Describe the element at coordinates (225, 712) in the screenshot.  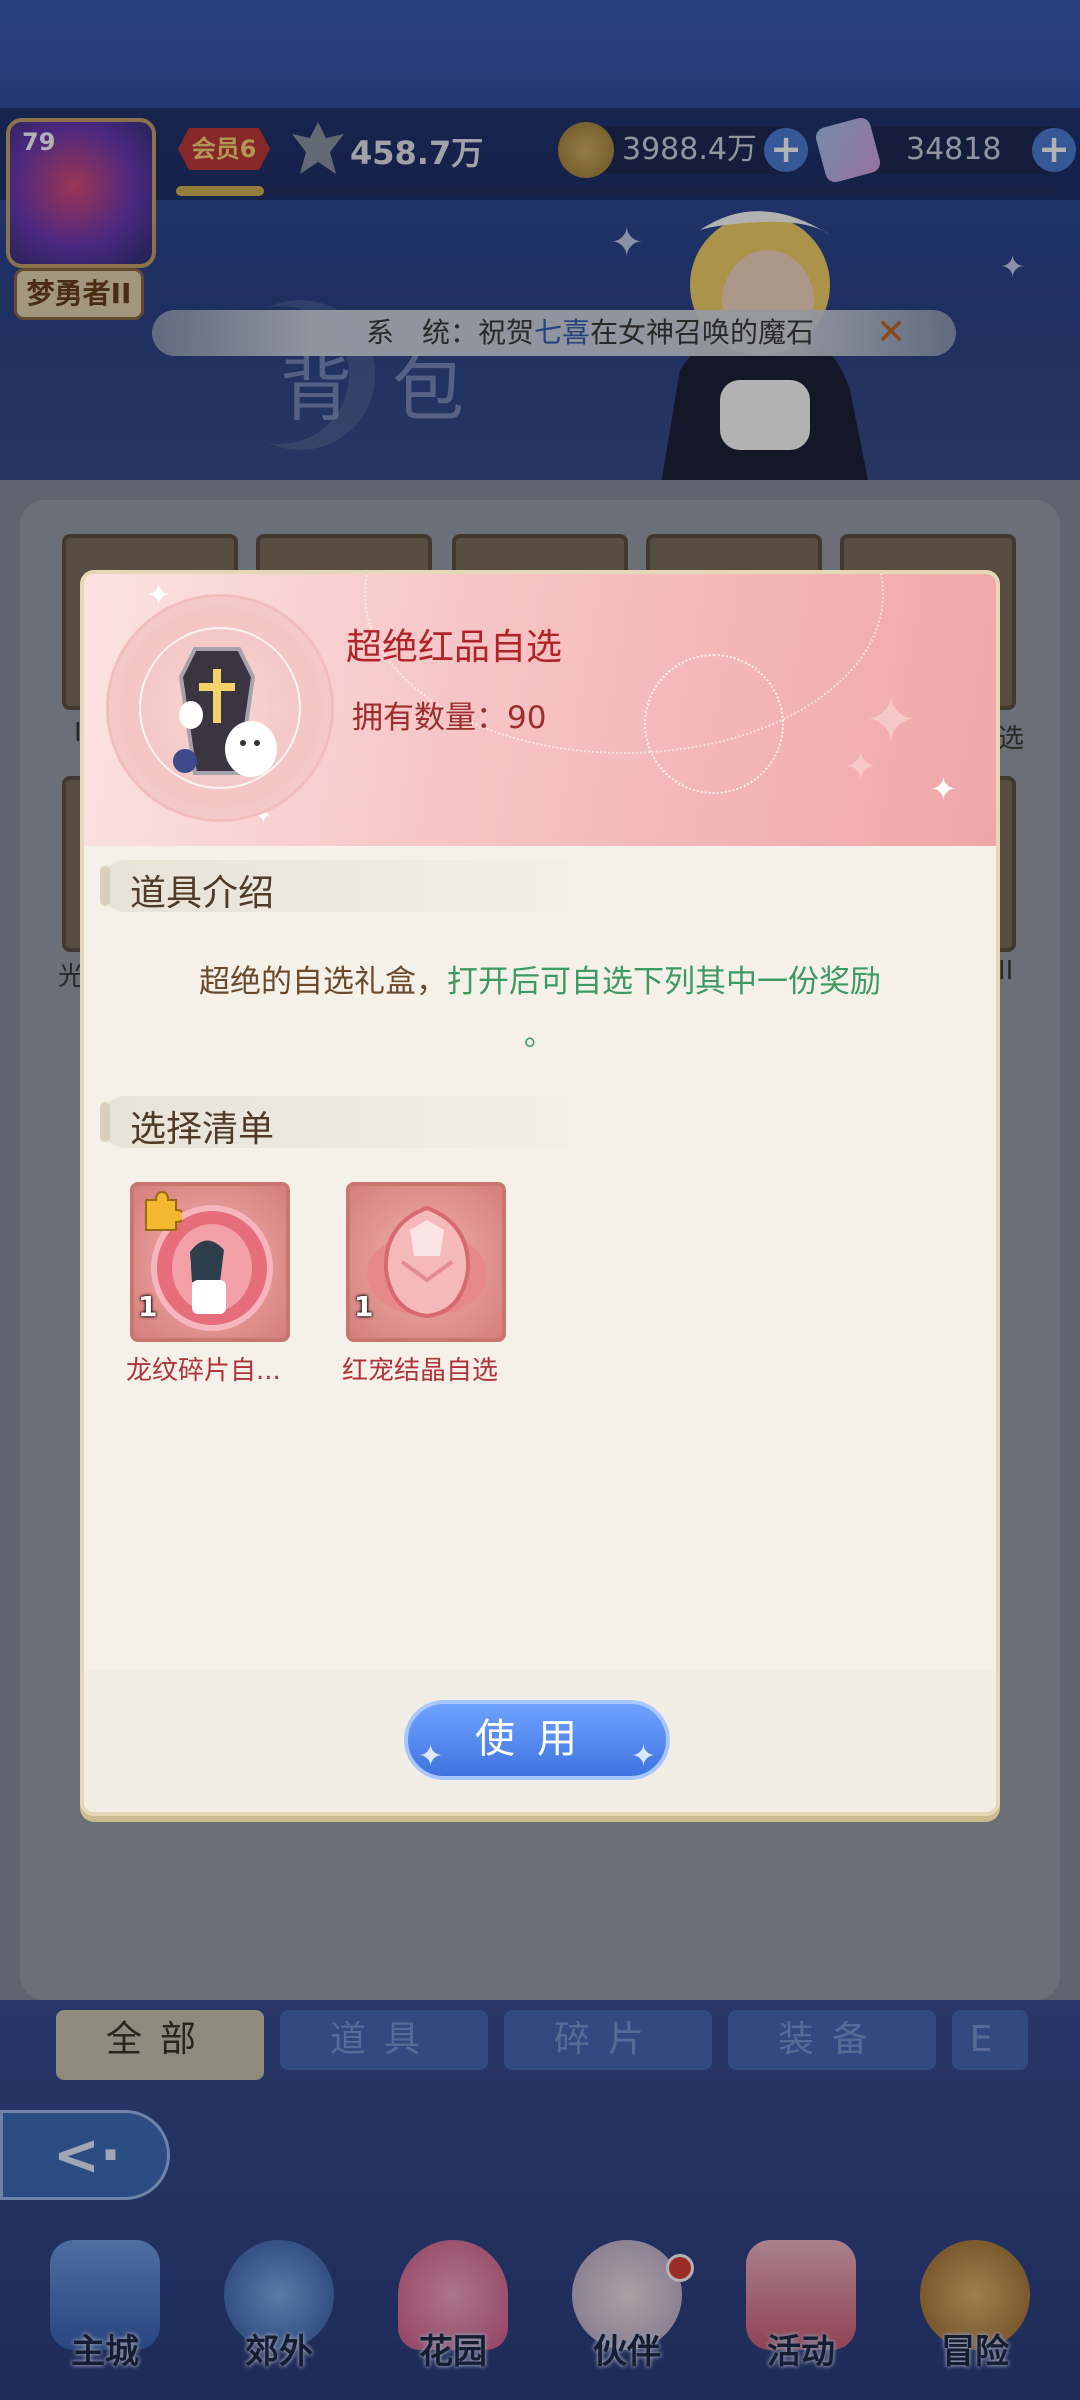
I see `coffin-gift-box-icon` at that location.